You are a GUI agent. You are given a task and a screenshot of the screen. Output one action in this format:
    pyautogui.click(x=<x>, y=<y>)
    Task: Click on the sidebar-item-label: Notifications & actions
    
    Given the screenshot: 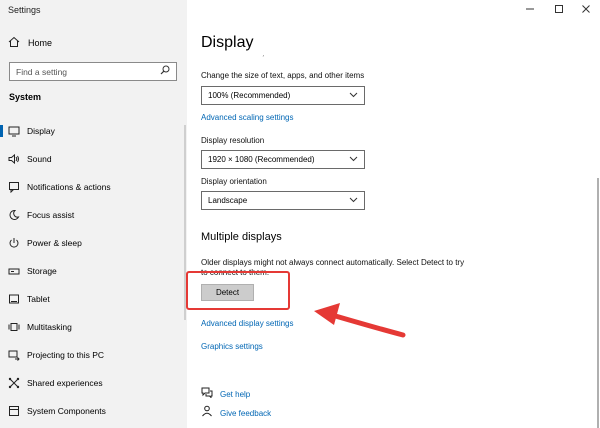 What is the action you would take?
    pyautogui.click(x=69, y=187)
    